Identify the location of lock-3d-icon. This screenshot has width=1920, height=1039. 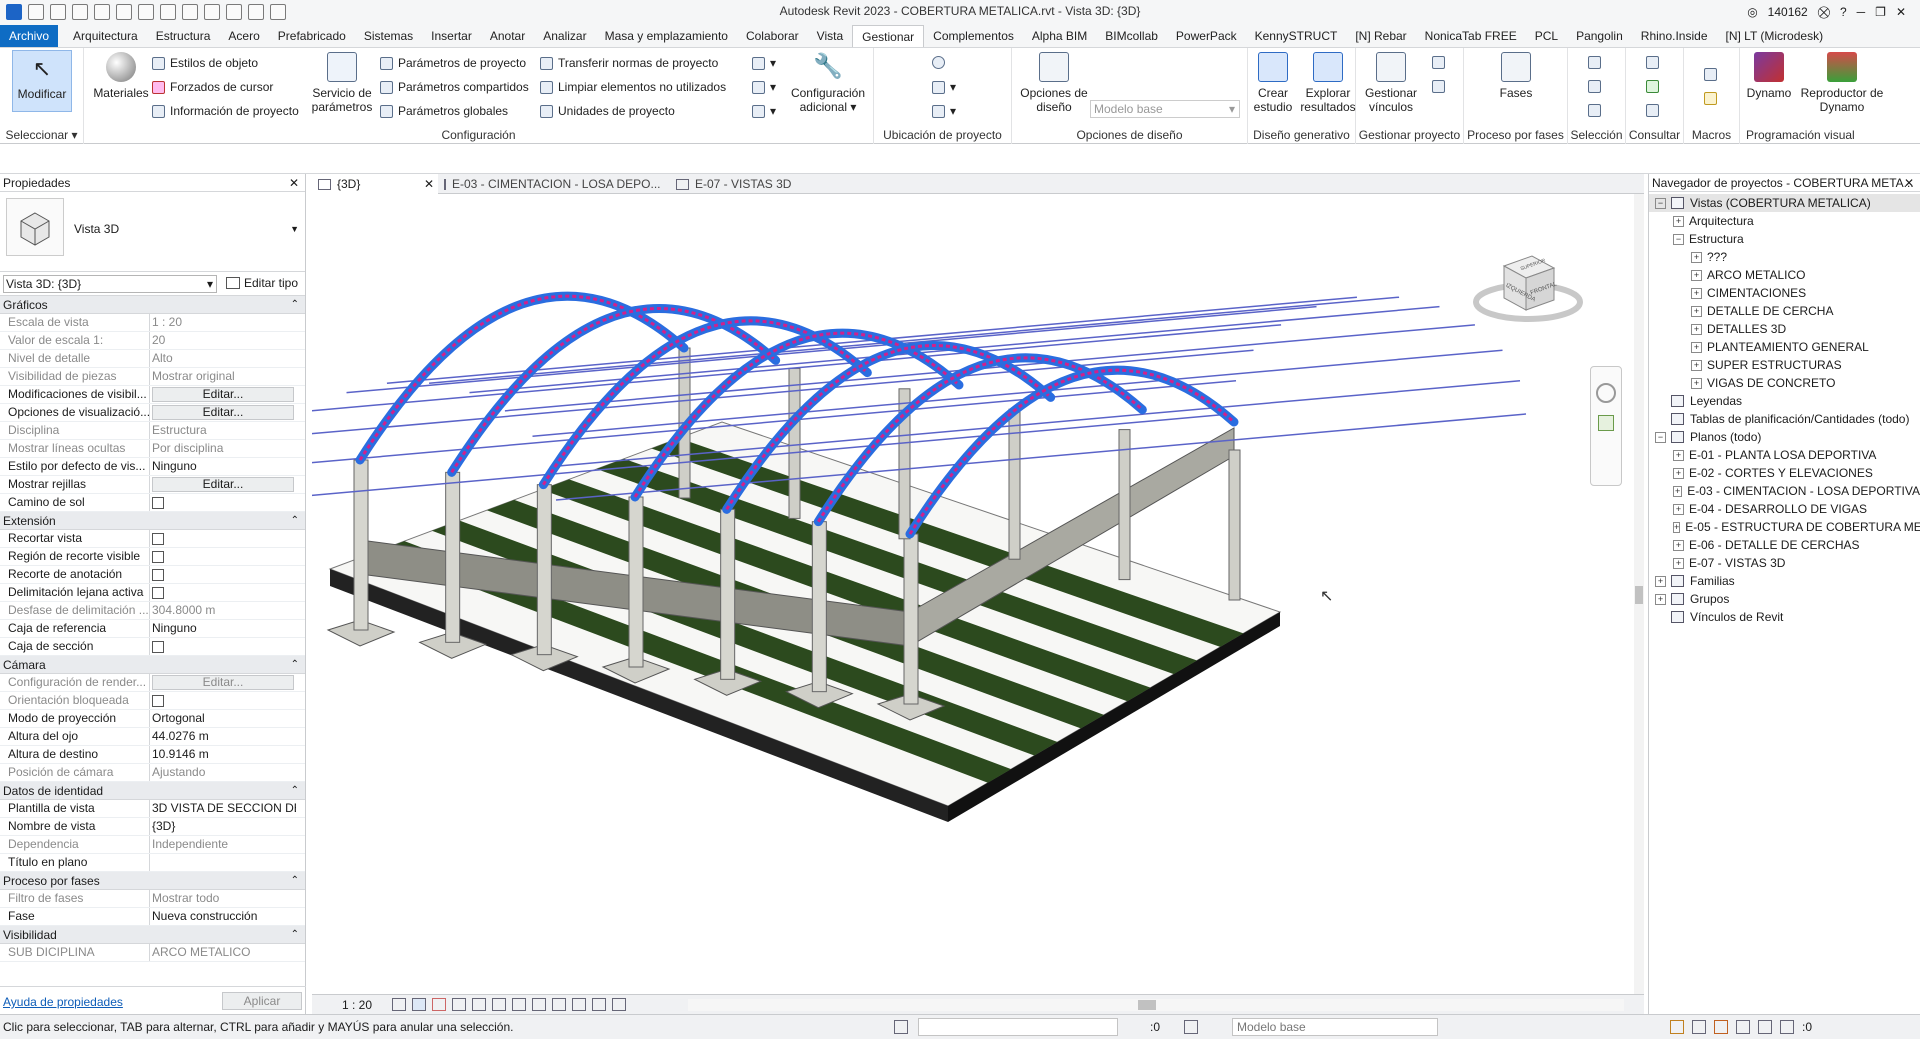
(559, 1004).